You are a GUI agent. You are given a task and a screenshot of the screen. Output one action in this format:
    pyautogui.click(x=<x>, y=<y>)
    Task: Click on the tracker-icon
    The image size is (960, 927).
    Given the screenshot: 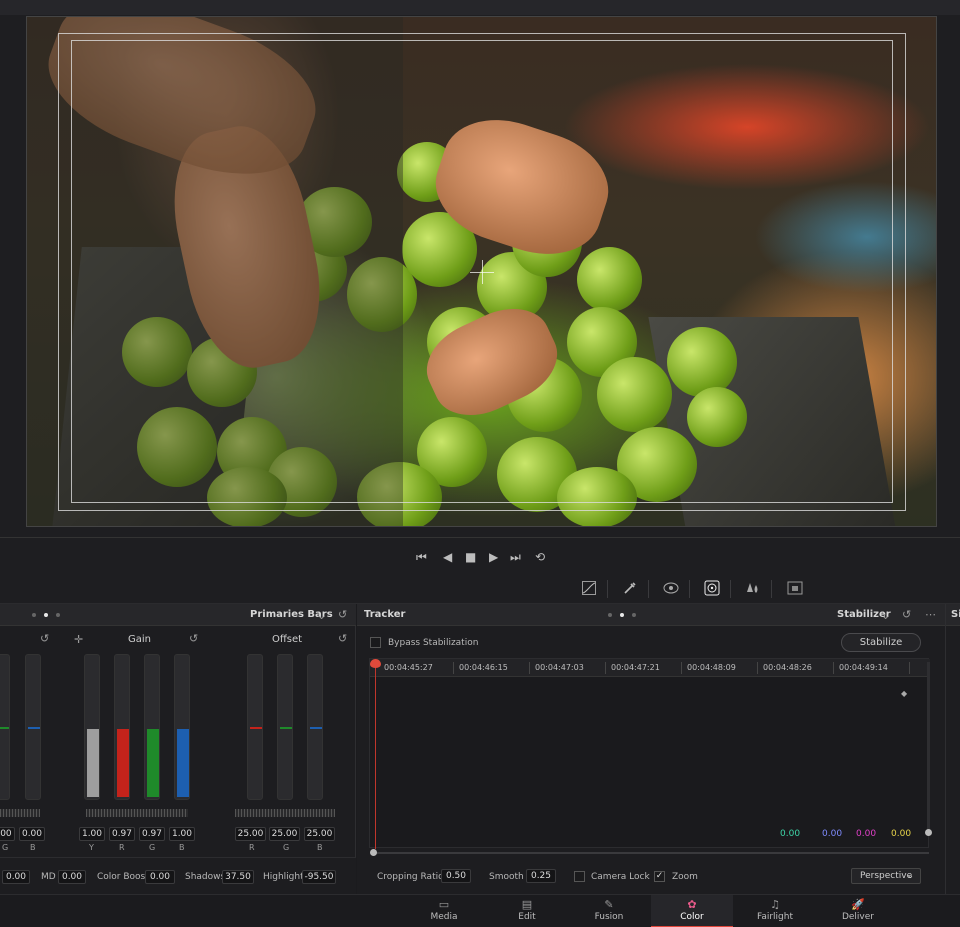 What is the action you would take?
    pyautogui.click(x=712, y=588)
    